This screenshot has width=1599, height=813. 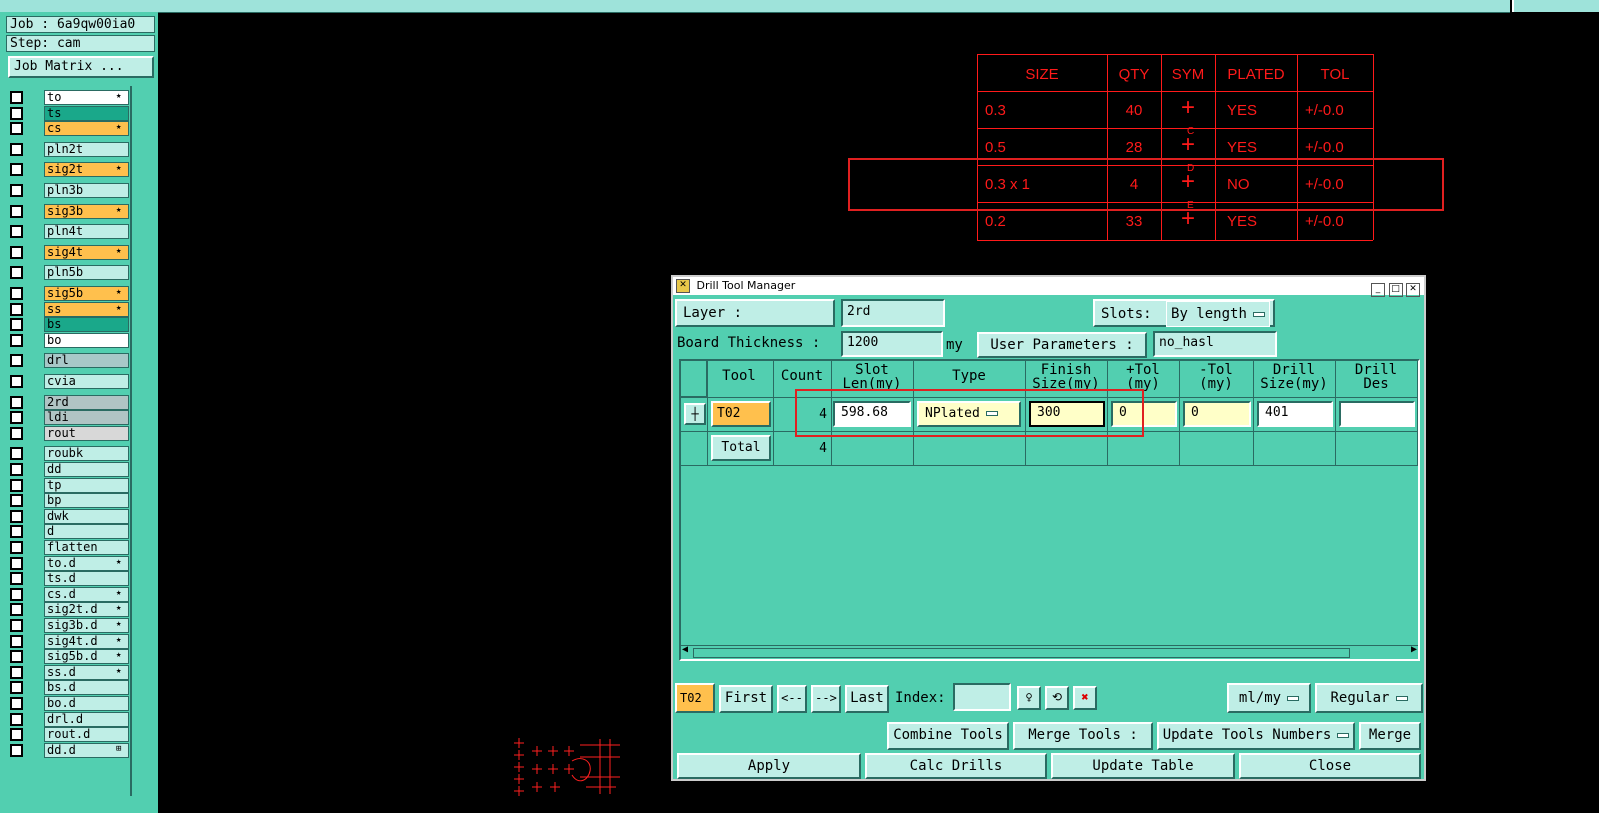 What do you see at coordinates (1269, 698) in the screenshot?
I see `units-dropdown: ml/my` at bounding box center [1269, 698].